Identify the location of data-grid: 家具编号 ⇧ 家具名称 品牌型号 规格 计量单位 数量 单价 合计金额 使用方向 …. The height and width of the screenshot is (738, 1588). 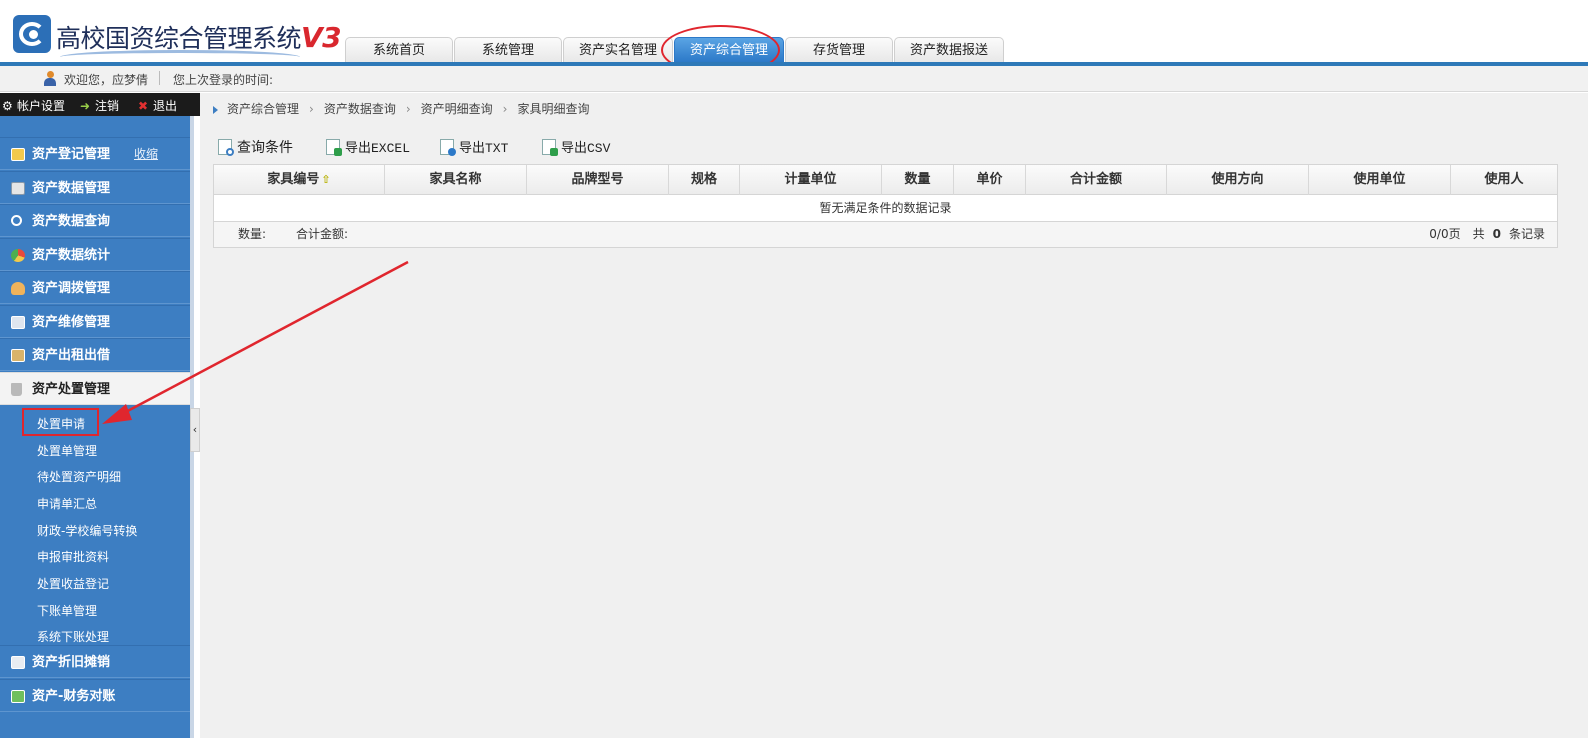
(885, 206).